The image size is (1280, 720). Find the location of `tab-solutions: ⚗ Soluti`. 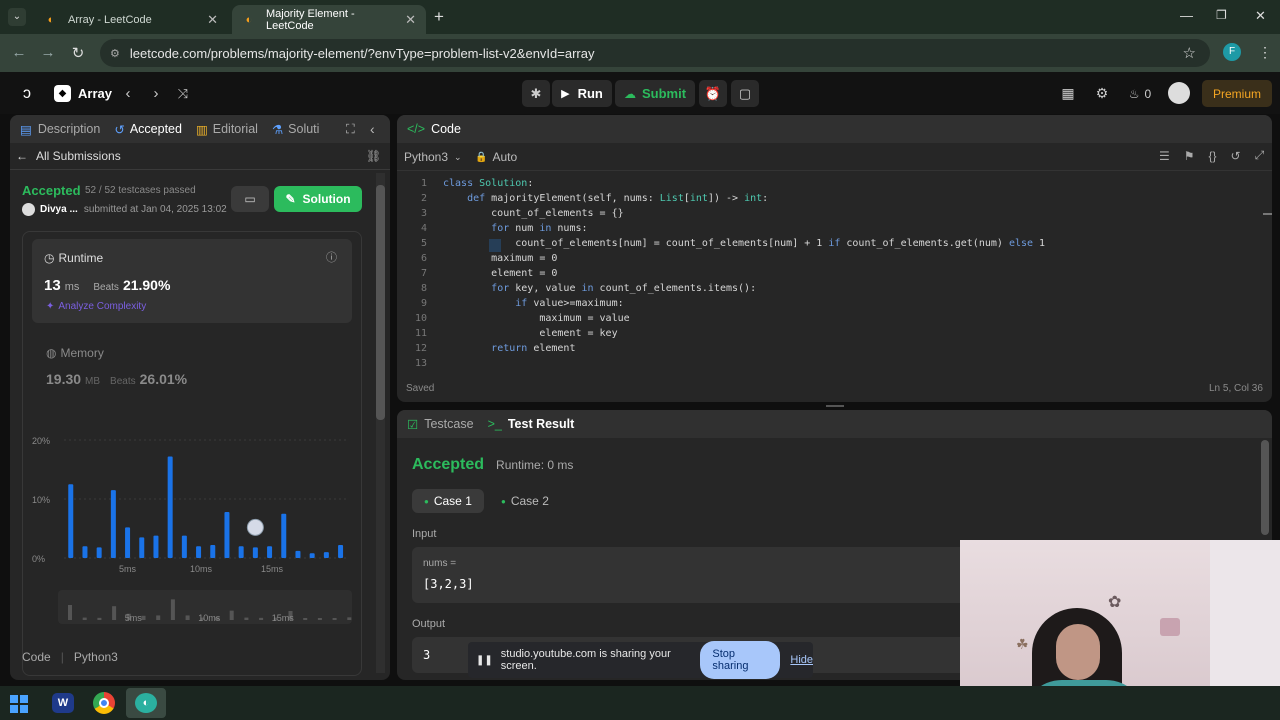

tab-solutions: ⚗ Soluti is located at coordinates (296, 129).